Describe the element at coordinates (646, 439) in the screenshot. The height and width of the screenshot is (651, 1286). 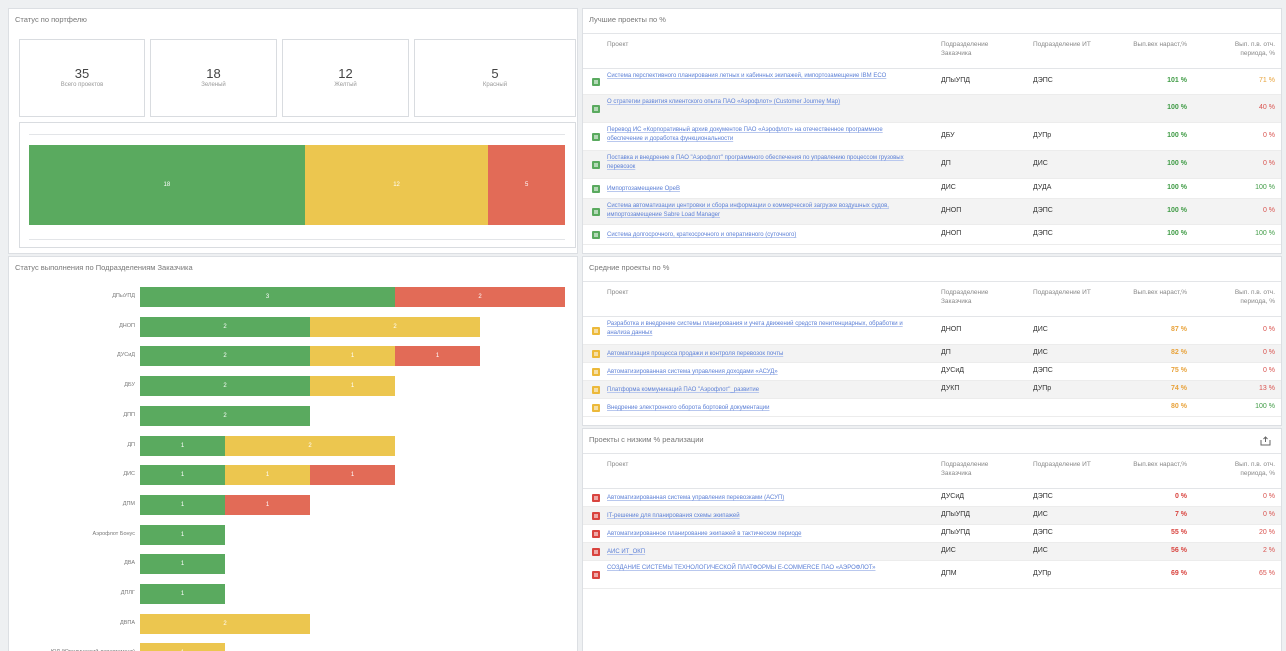
I see `low-title: Проекты с низким % реализации` at that location.